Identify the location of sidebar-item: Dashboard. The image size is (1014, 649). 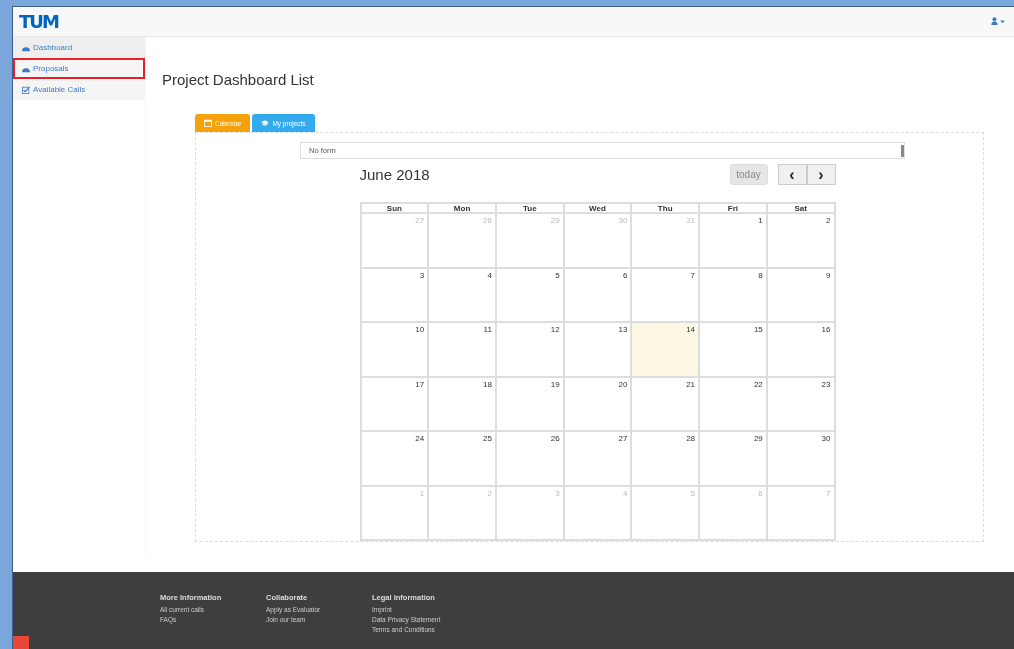
(79, 47).